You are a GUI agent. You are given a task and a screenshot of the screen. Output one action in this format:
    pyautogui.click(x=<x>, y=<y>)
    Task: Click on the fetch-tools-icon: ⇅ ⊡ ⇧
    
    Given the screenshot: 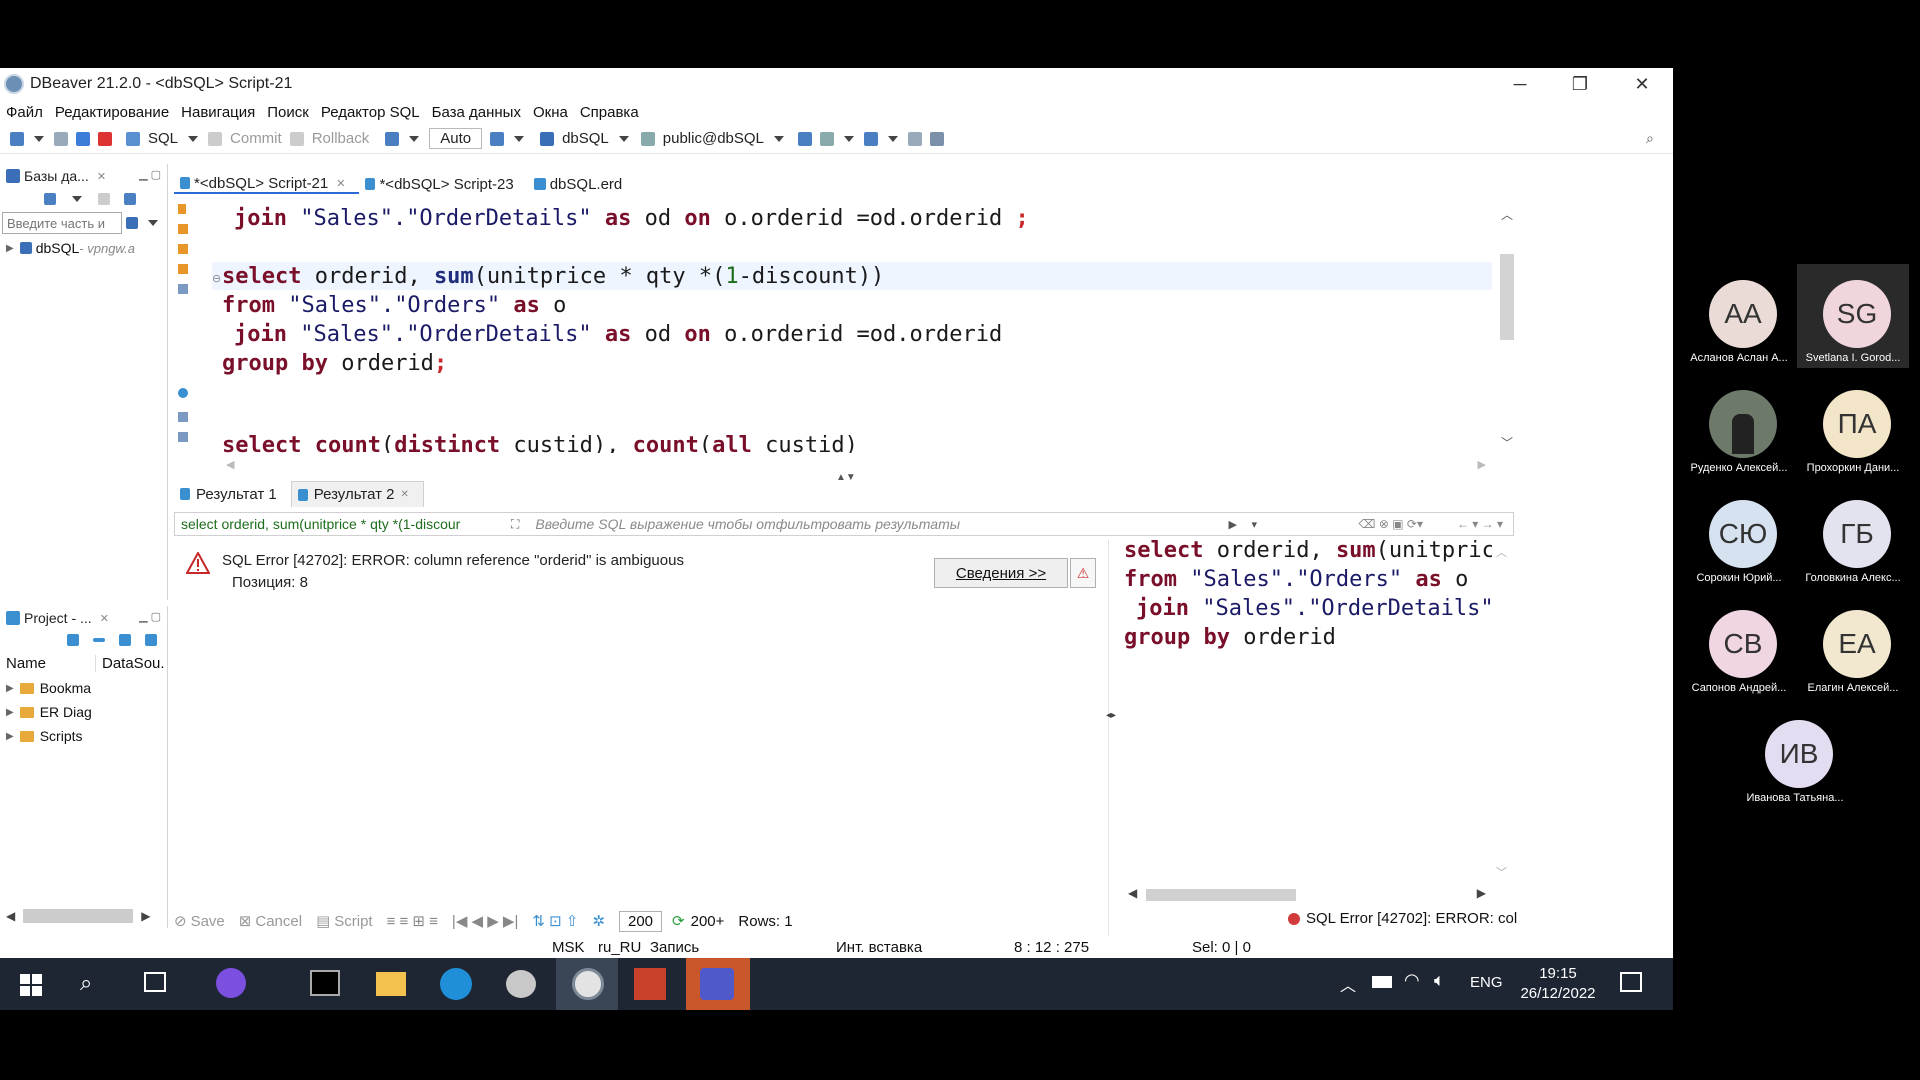 What is the action you would take?
    pyautogui.click(x=555, y=921)
    